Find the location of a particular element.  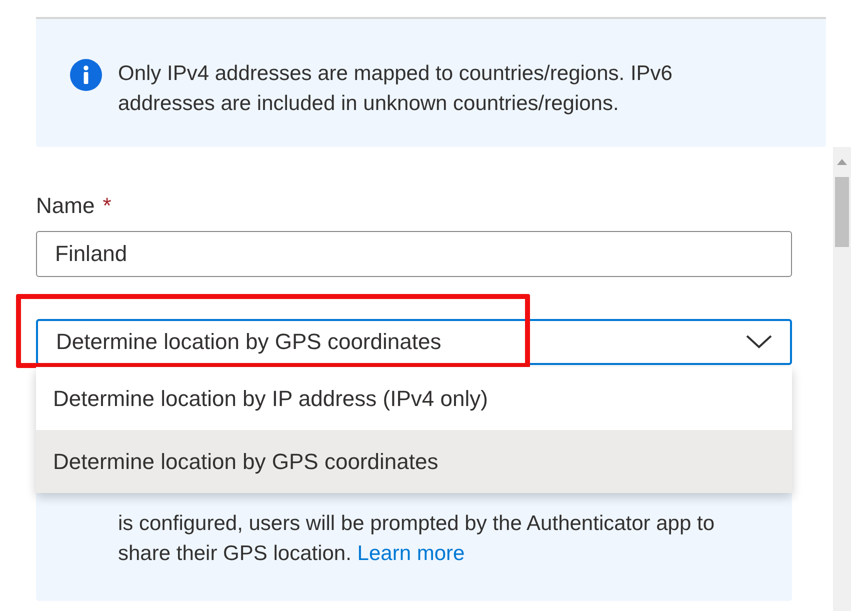

scrollbar is located at coordinates (842, 379).